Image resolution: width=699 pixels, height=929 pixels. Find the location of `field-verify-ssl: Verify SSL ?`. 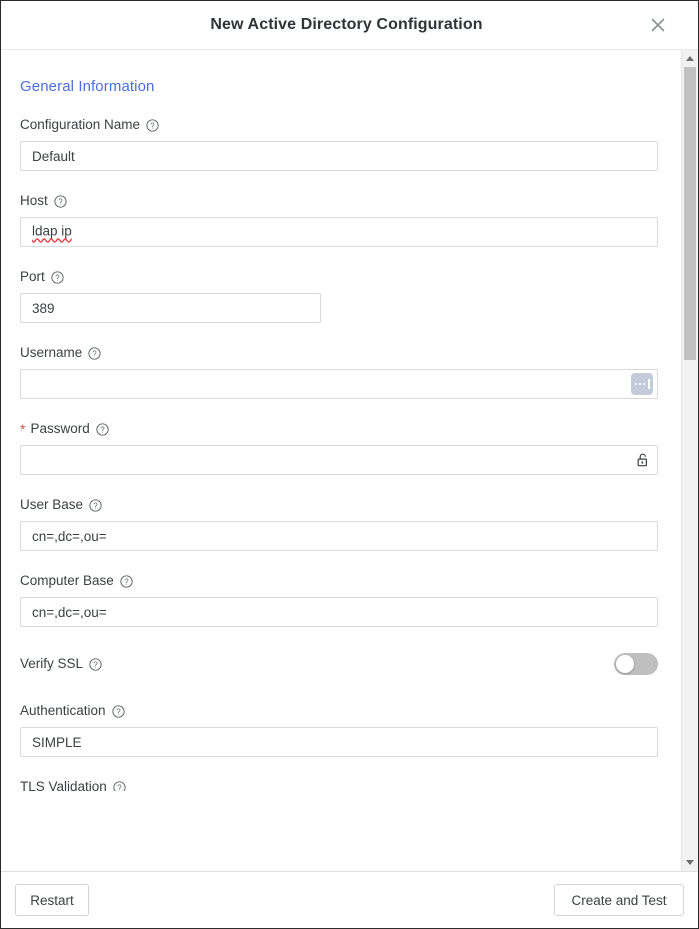

field-verify-ssl: Verify SSL ? is located at coordinates (341, 664).